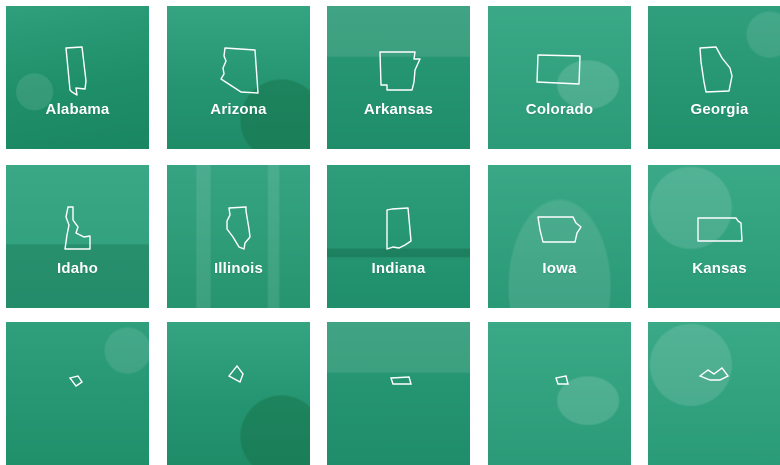 Image resolution: width=780 pixels, height=465 pixels. Describe the element at coordinates (77, 268) in the screenshot. I see `state-label: Idaho` at that location.